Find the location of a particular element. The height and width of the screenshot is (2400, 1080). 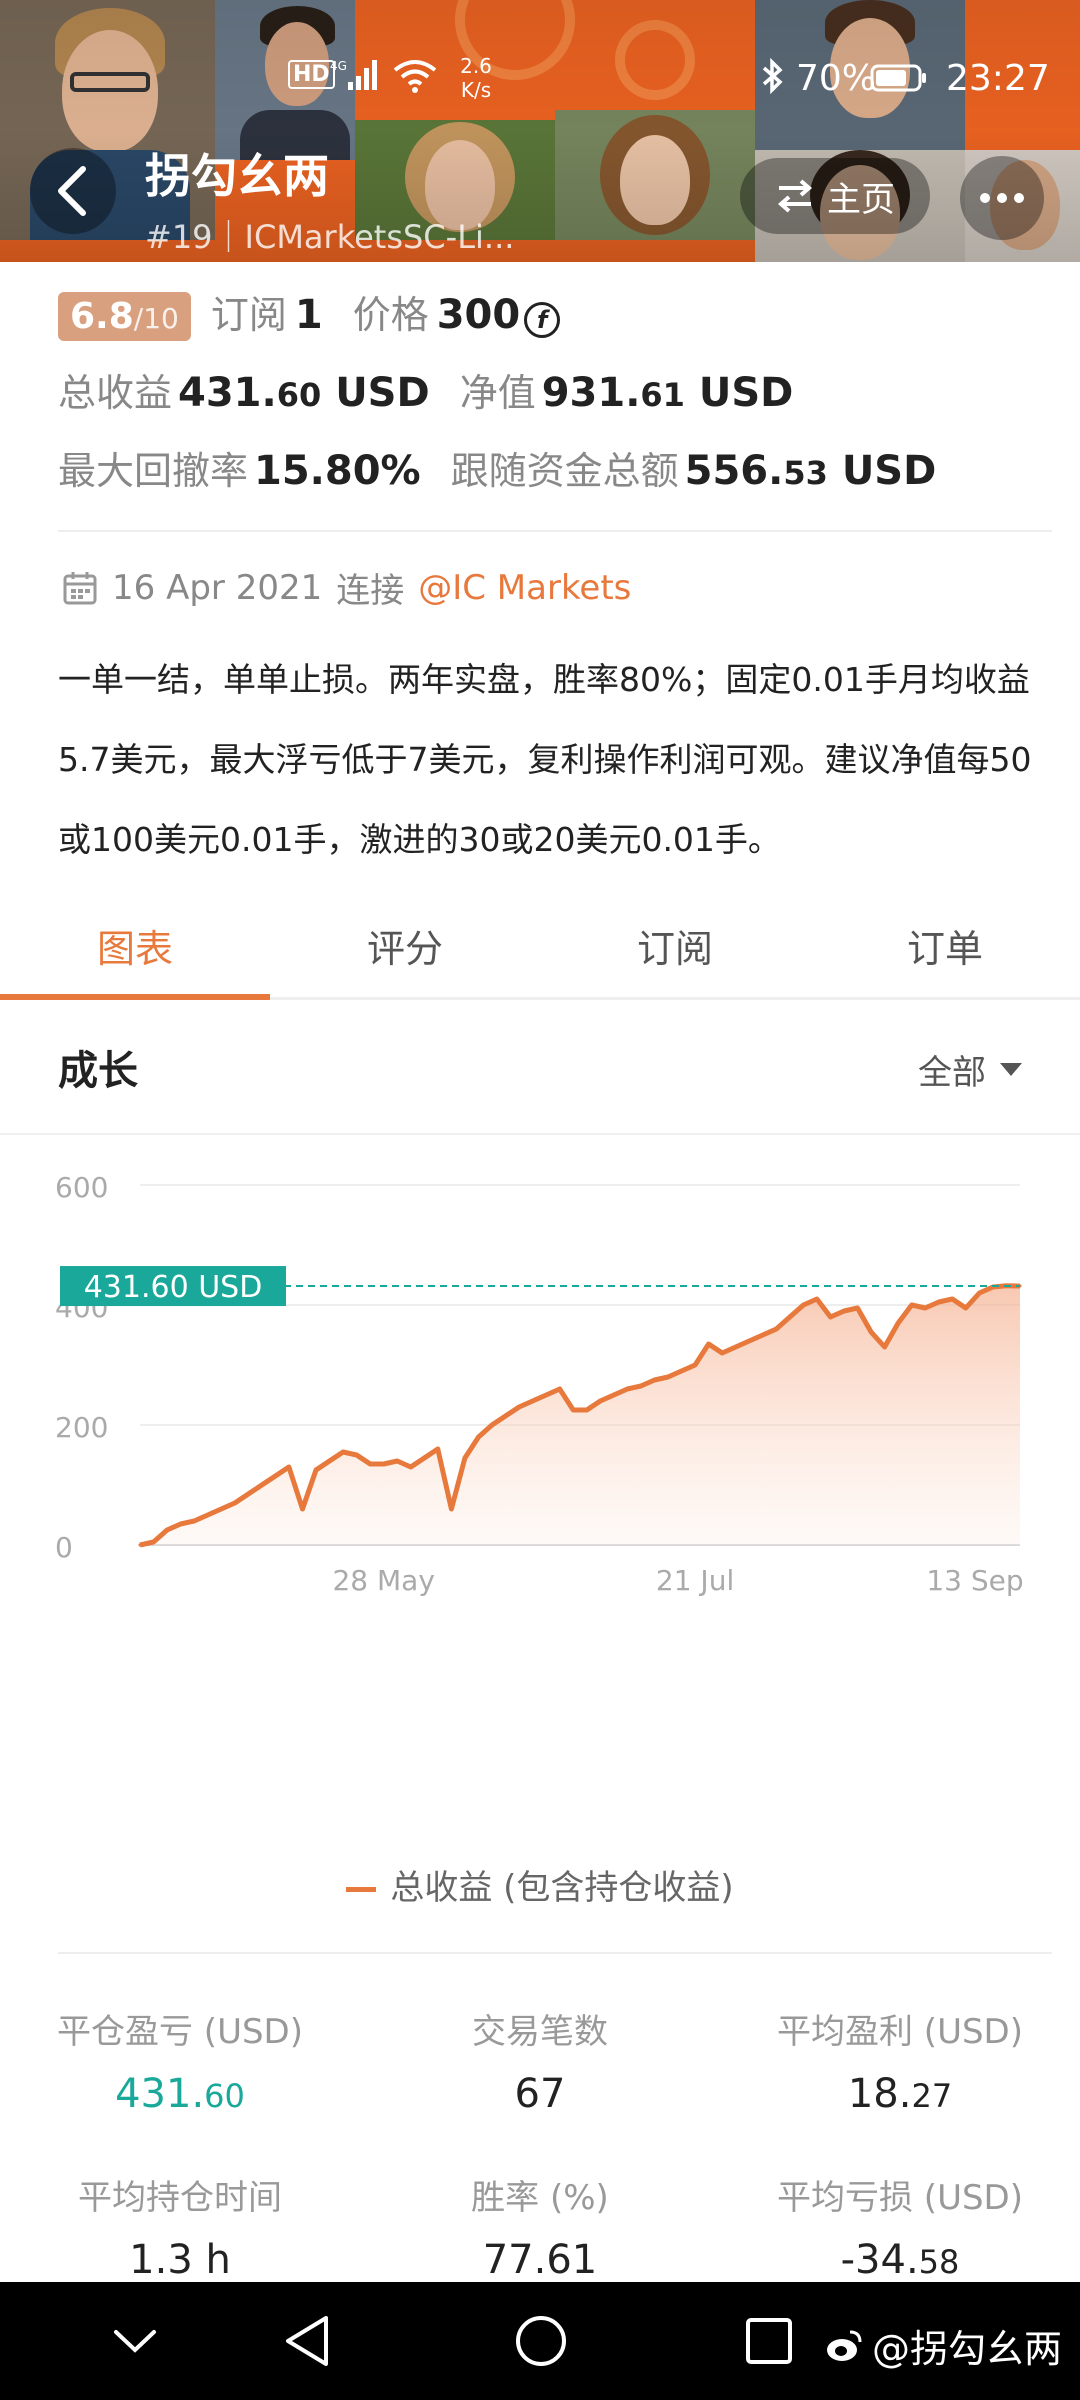

svg-text: 4G is located at coordinates (338, 66).